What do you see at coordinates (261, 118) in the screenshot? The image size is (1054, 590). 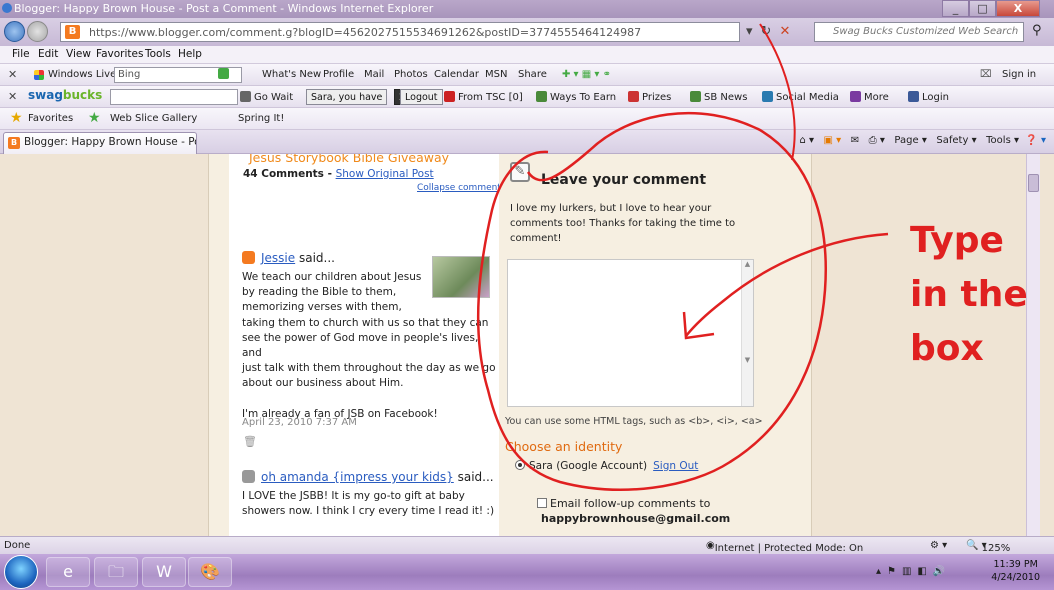 I see `fav-spring-it: Spring It!` at bounding box center [261, 118].